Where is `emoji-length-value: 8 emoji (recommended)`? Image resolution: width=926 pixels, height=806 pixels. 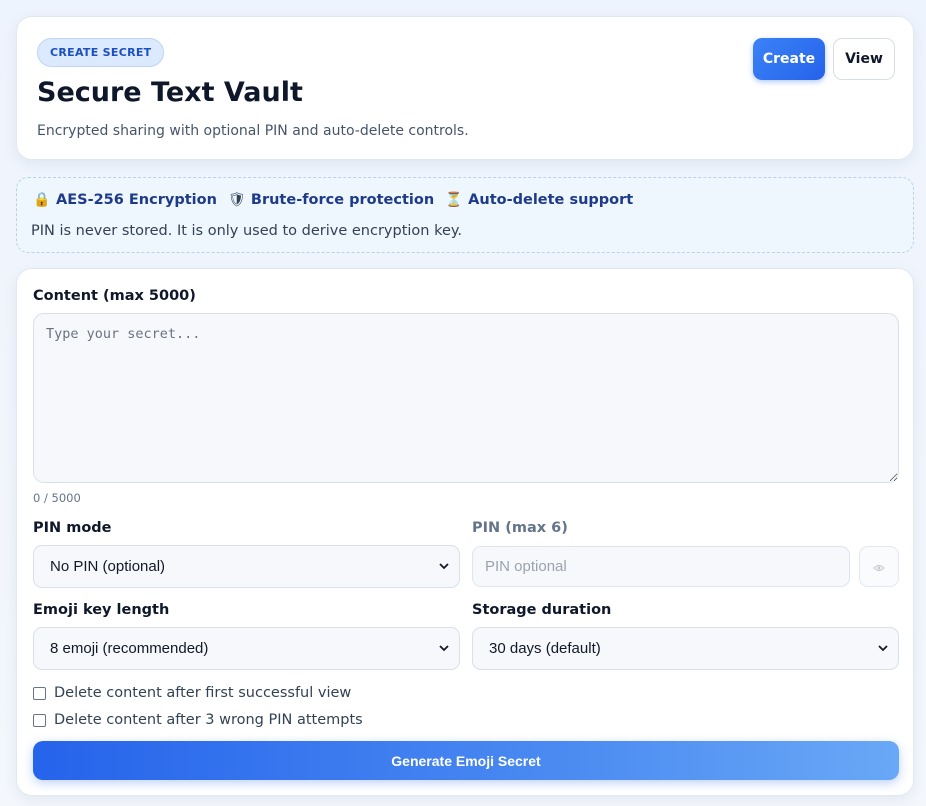 emoji-length-value: 8 emoji (recommended) is located at coordinates (129, 648).